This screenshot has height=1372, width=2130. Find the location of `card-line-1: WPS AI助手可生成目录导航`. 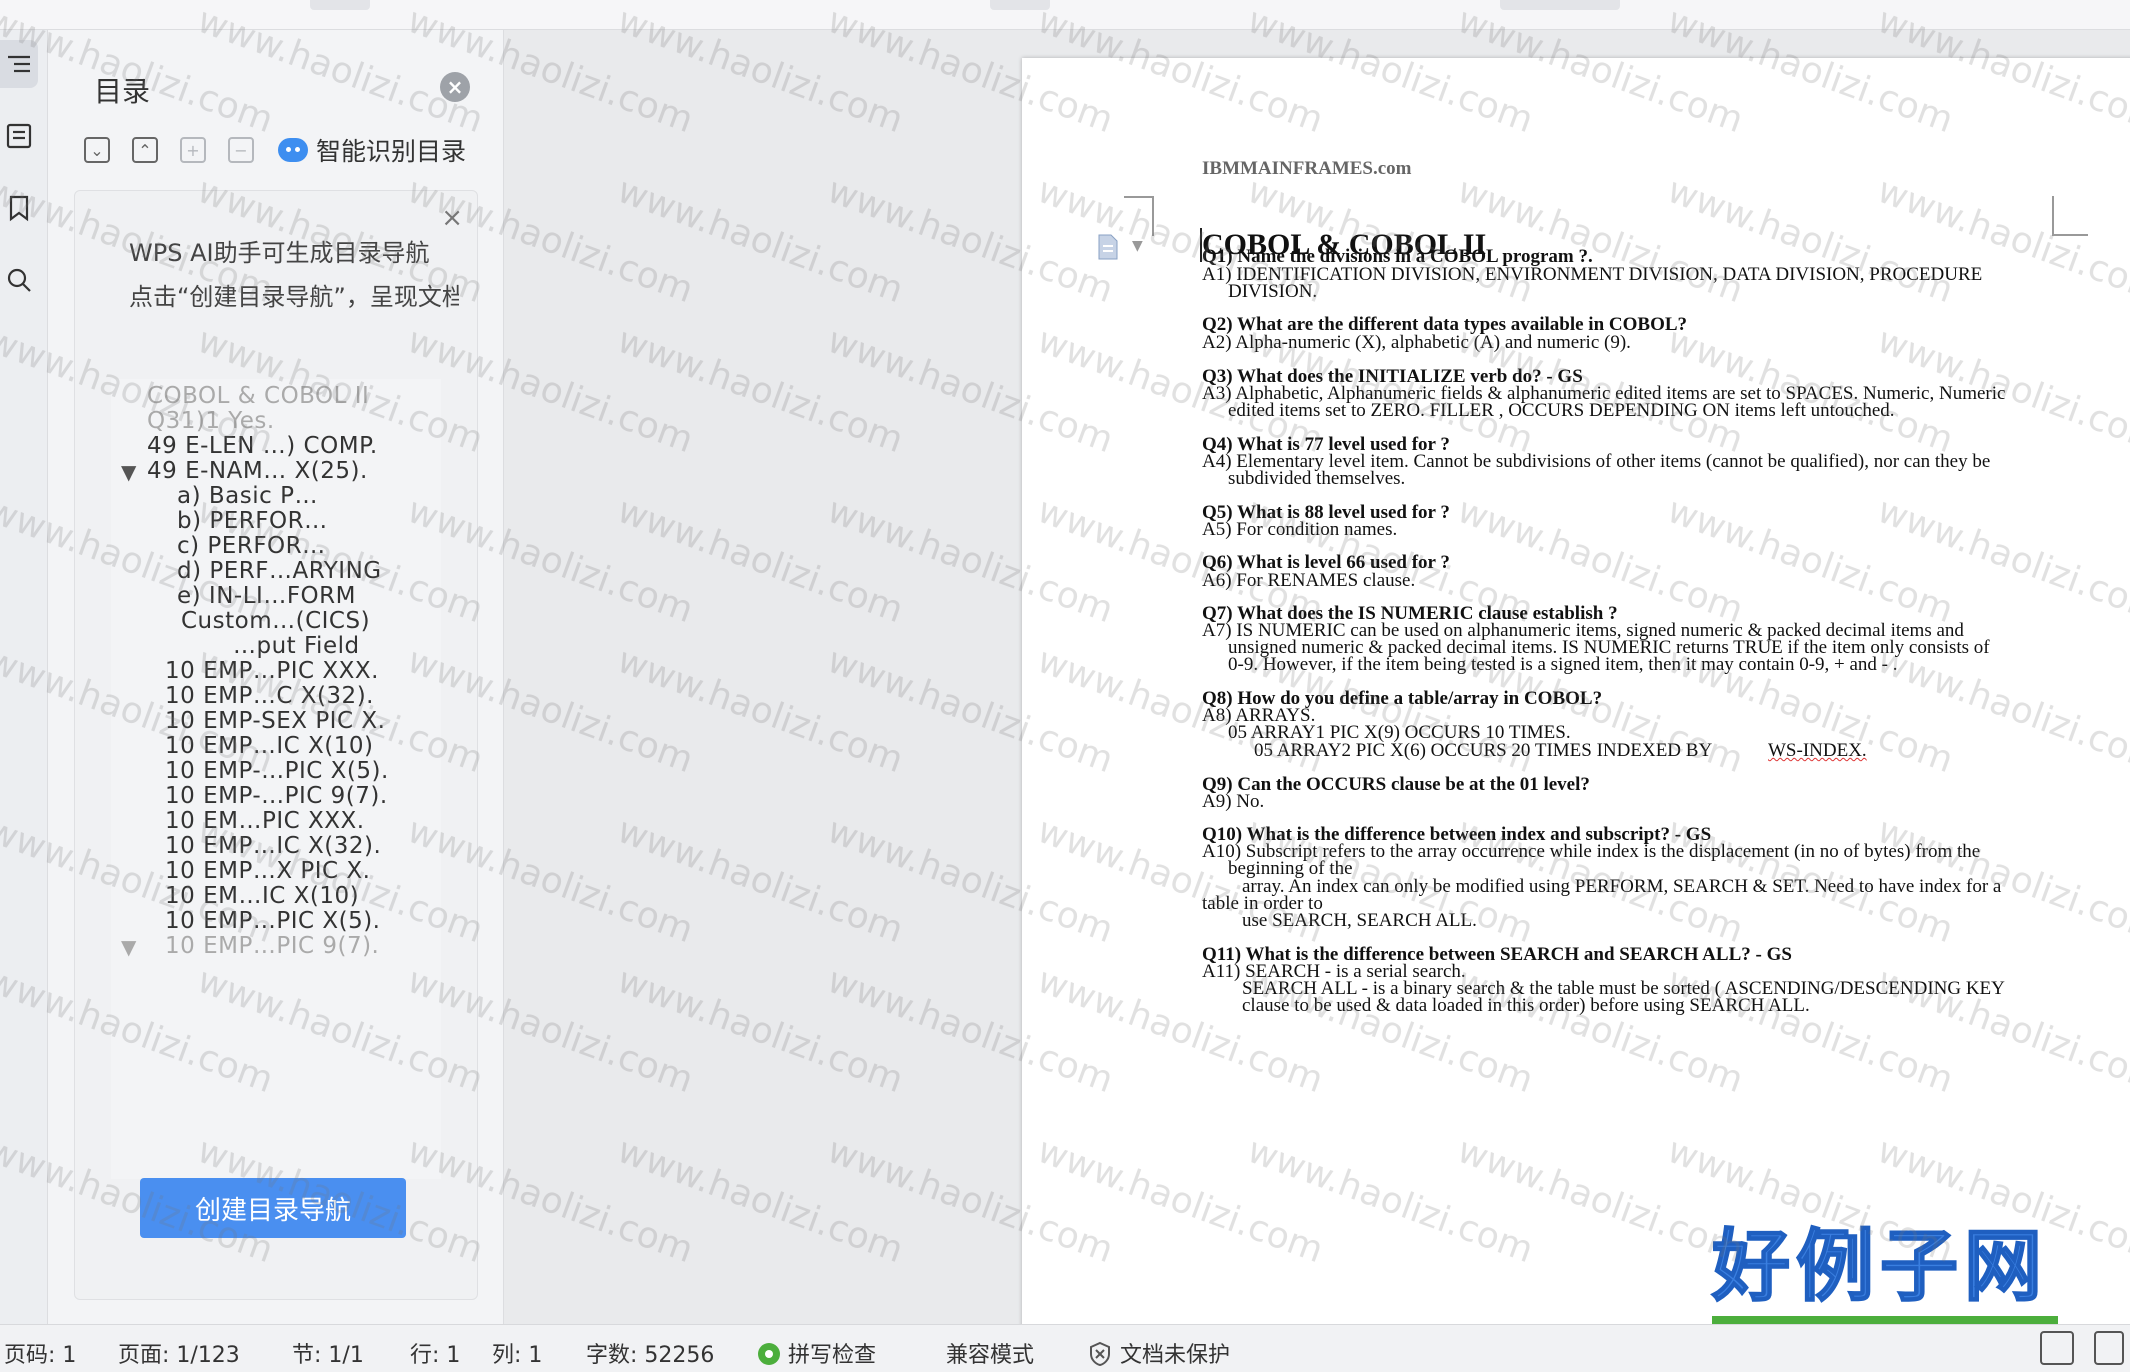

card-line-1: WPS AI助手可生成目录导航 is located at coordinates (279, 253).